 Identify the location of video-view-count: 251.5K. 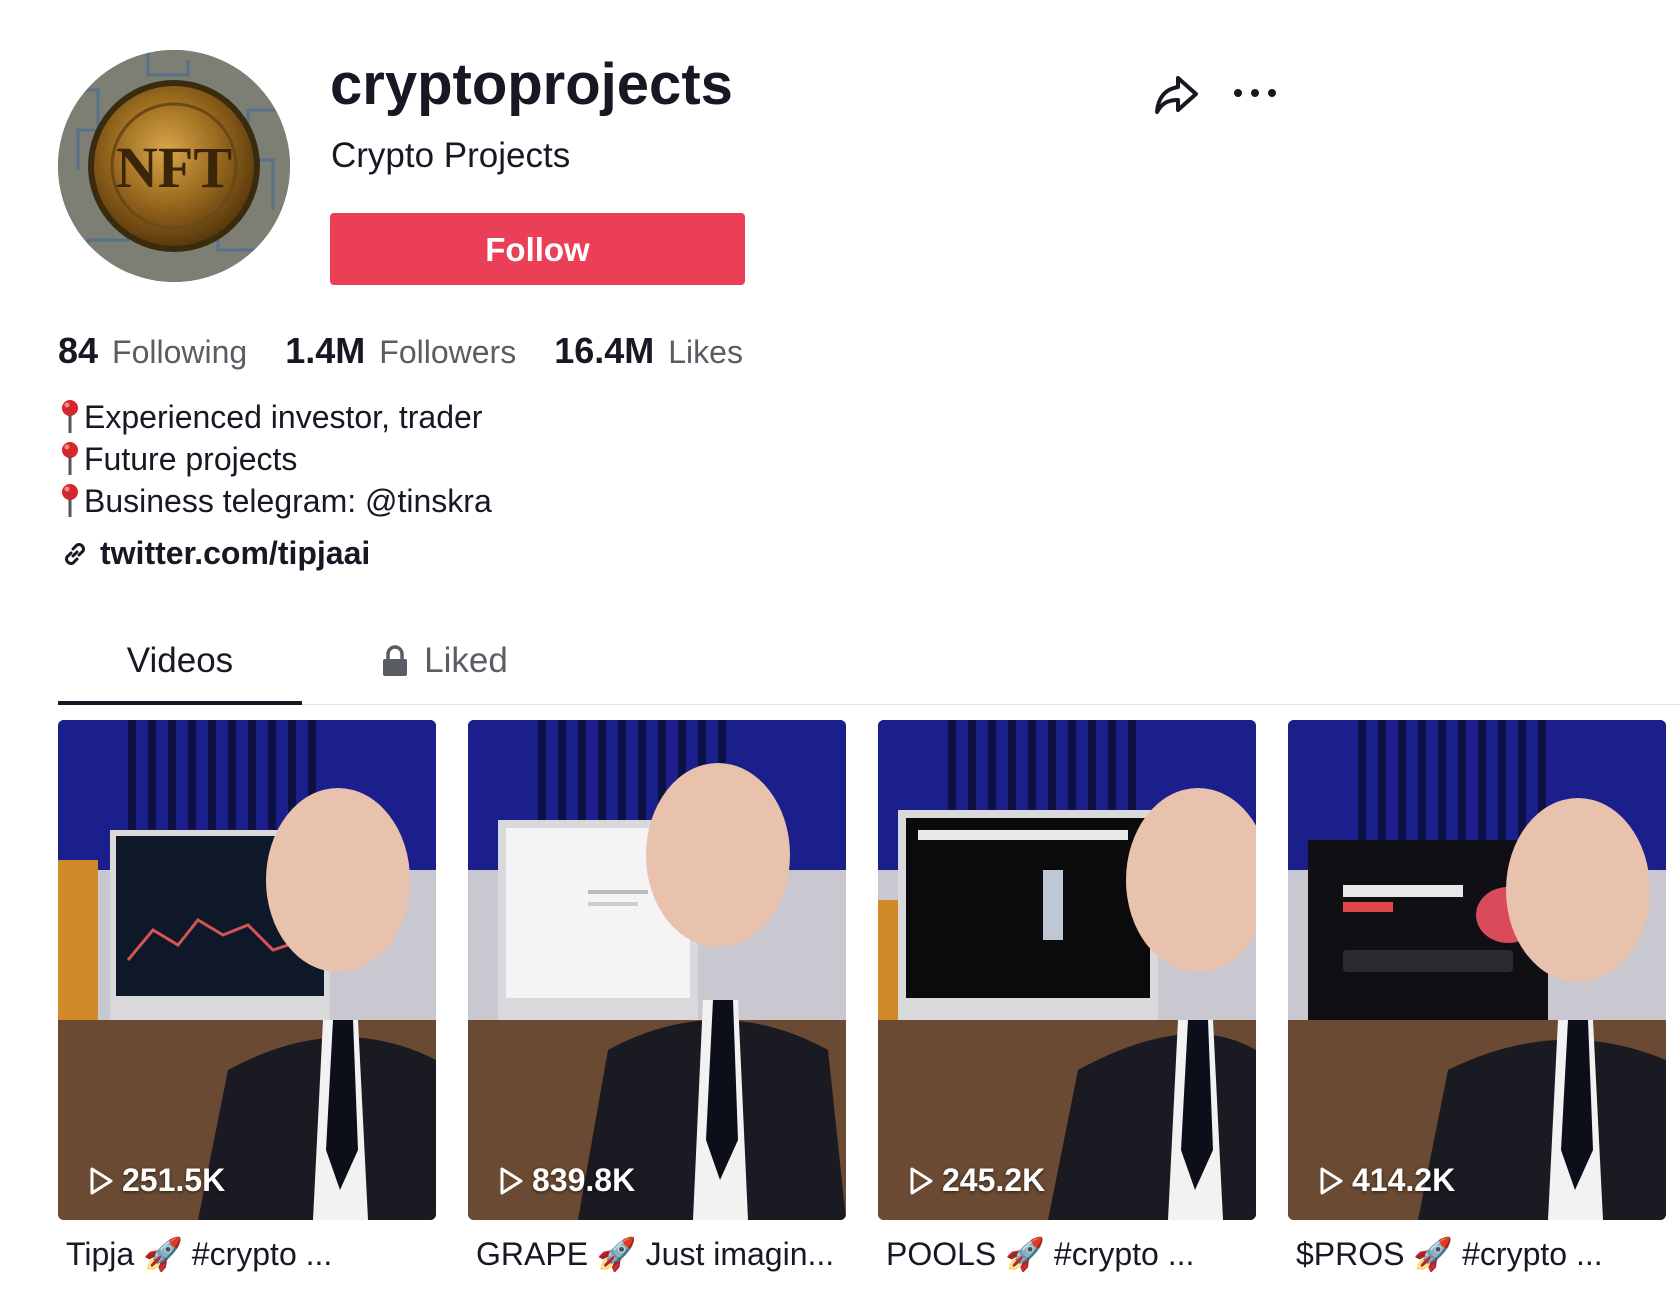
(174, 1180).